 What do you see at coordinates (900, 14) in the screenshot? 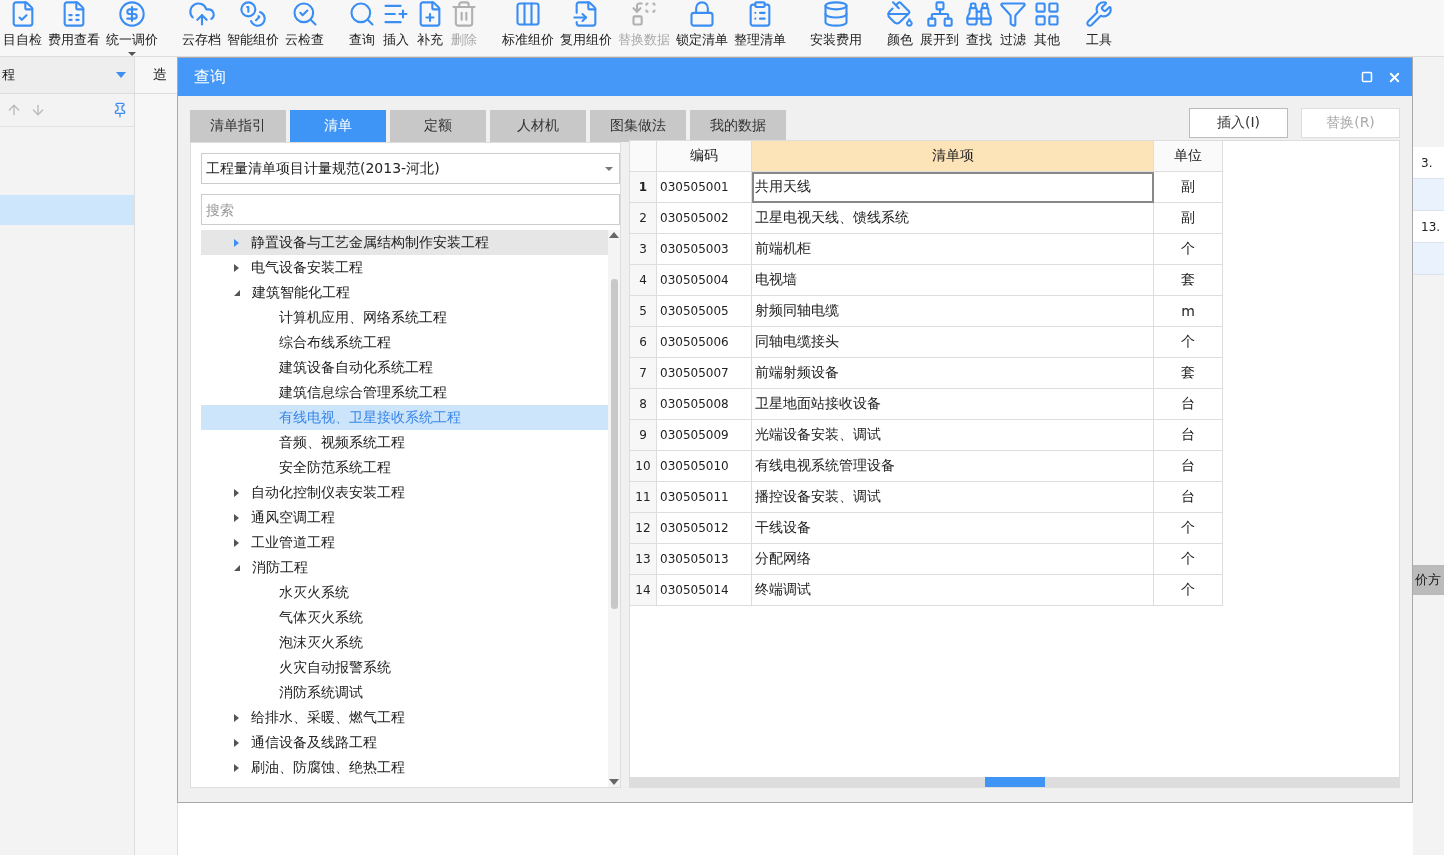
I see `paint-bucket-icon` at bounding box center [900, 14].